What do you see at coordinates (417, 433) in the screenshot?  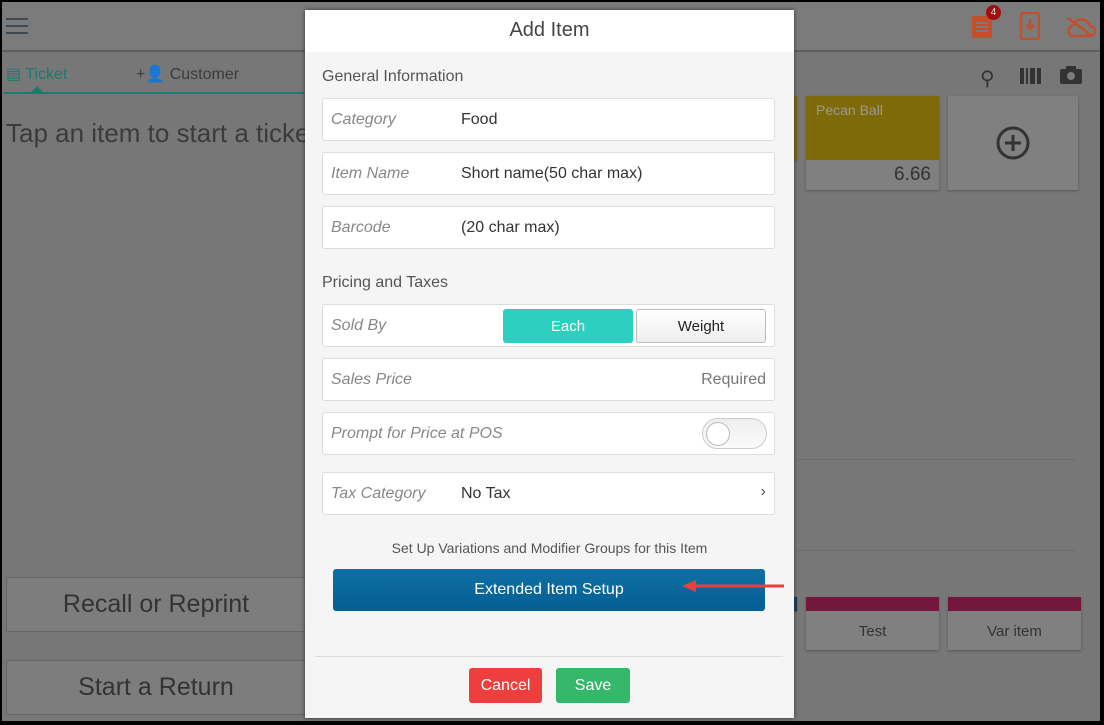 I see `field-label: Prompt for Price at POS` at bounding box center [417, 433].